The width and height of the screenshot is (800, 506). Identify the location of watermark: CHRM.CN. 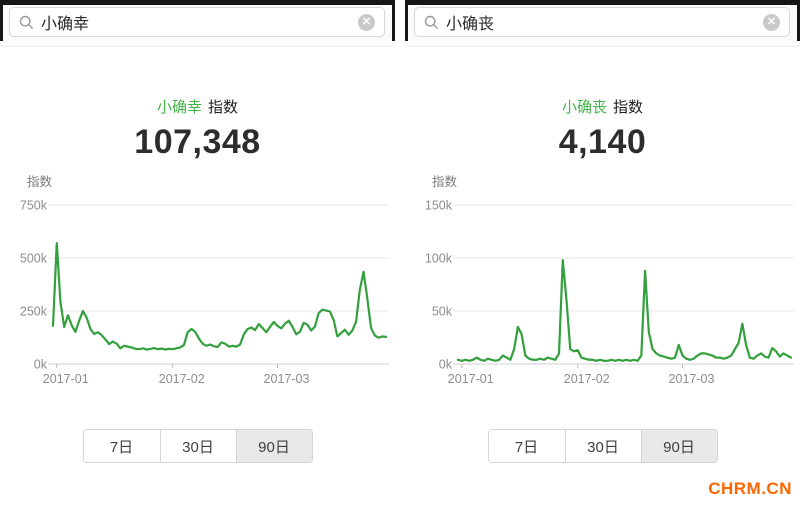
(750, 488).